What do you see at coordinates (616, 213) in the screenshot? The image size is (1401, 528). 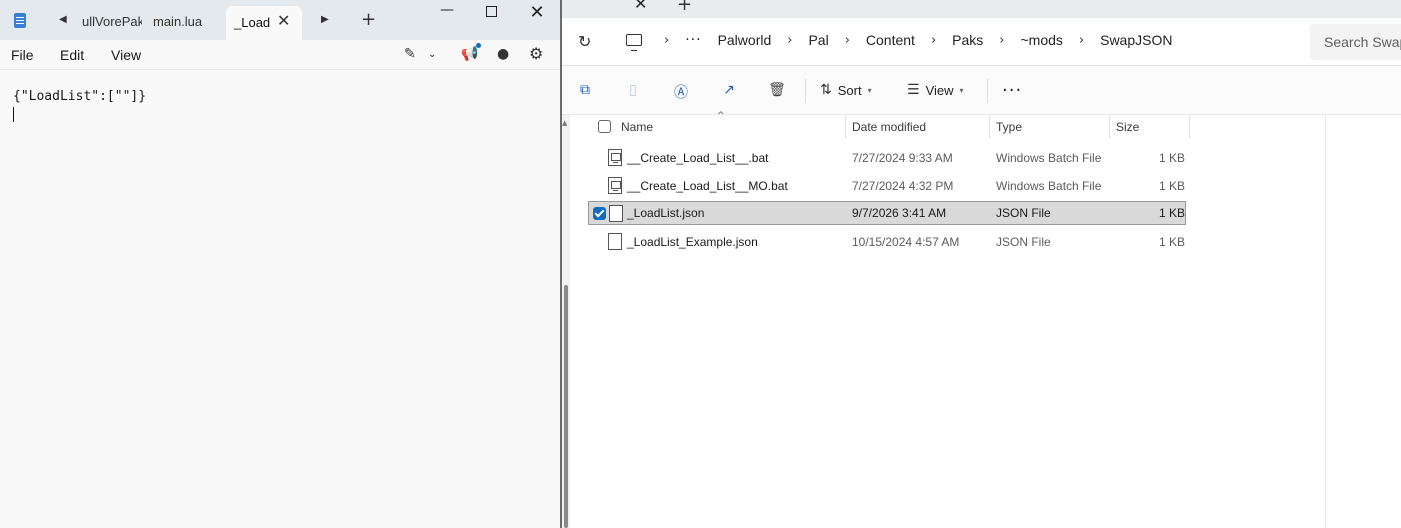 I see `json-file-icon` at bounding box center [616, 213].